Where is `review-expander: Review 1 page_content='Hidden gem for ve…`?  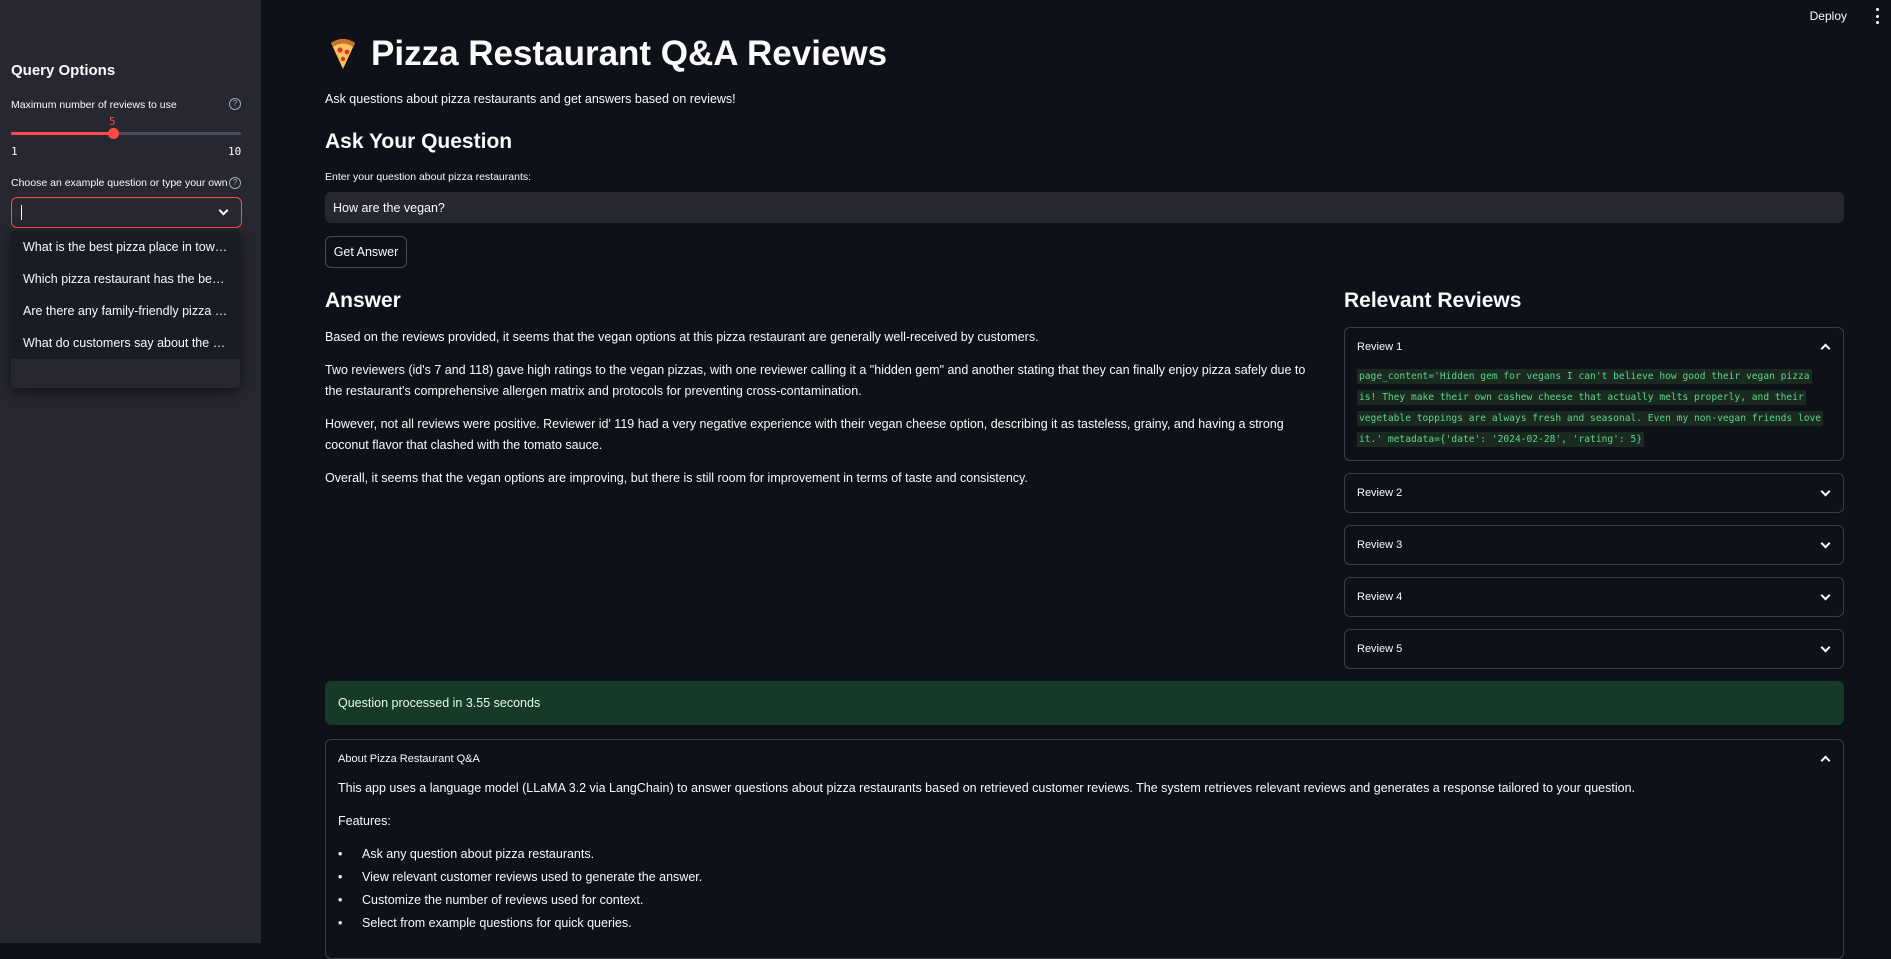
review-expander: Review 1 page_content='Hidden gem for ve… is located at coordinates (1594, 394).